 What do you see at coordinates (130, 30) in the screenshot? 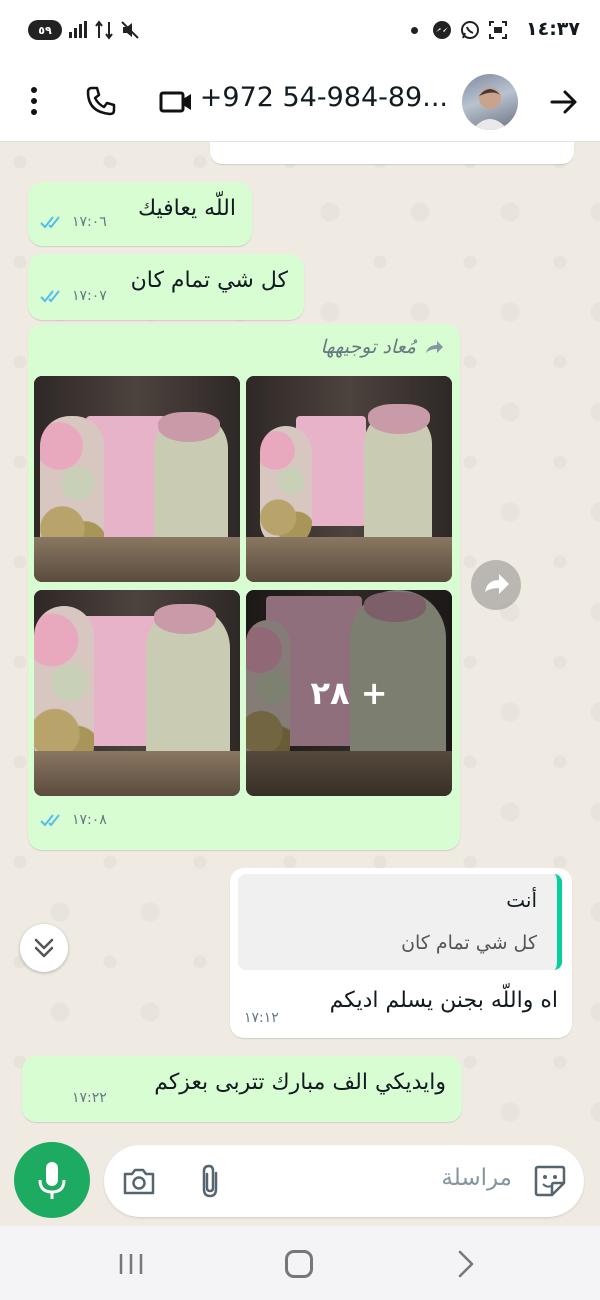
I see `mute-icon` at bounding box center [130, 30].